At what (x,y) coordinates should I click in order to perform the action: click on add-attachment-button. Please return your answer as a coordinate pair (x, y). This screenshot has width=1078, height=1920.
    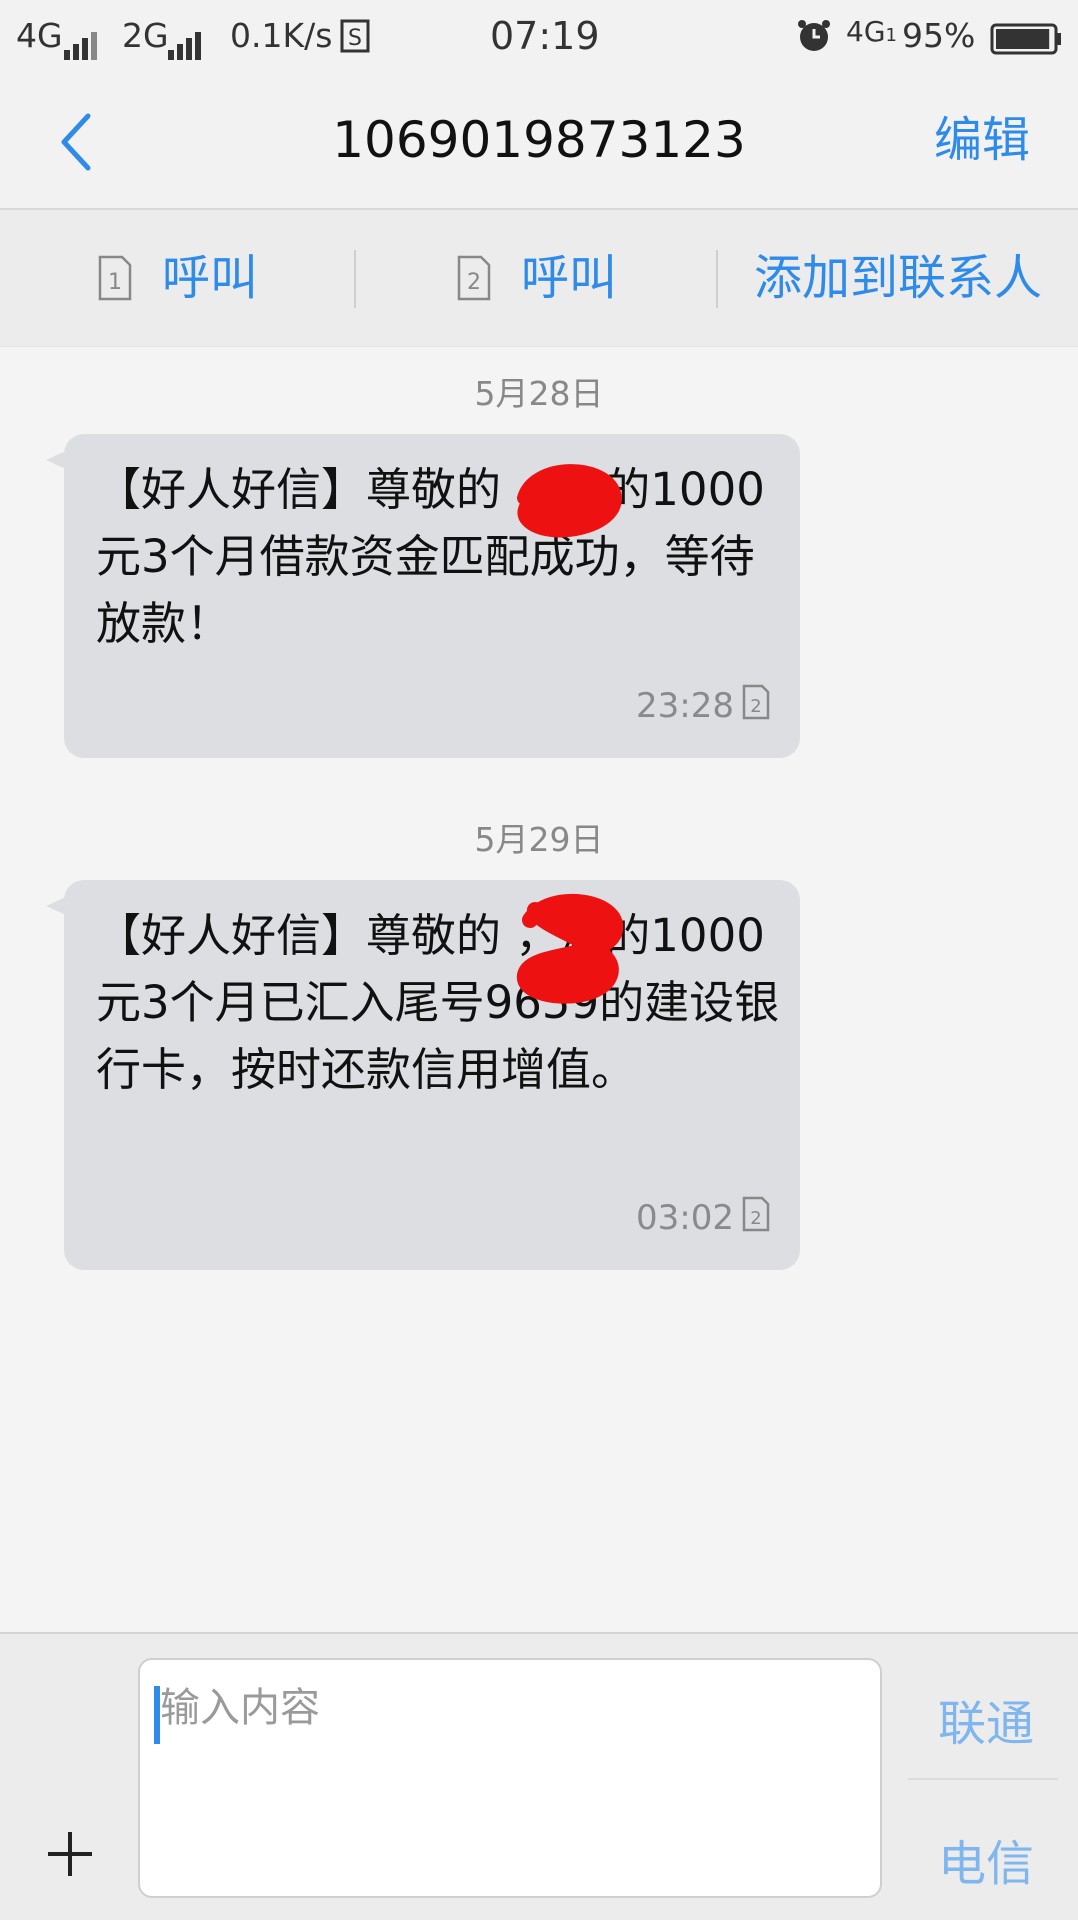
    Looking at the image, I should click on (70, 1854).